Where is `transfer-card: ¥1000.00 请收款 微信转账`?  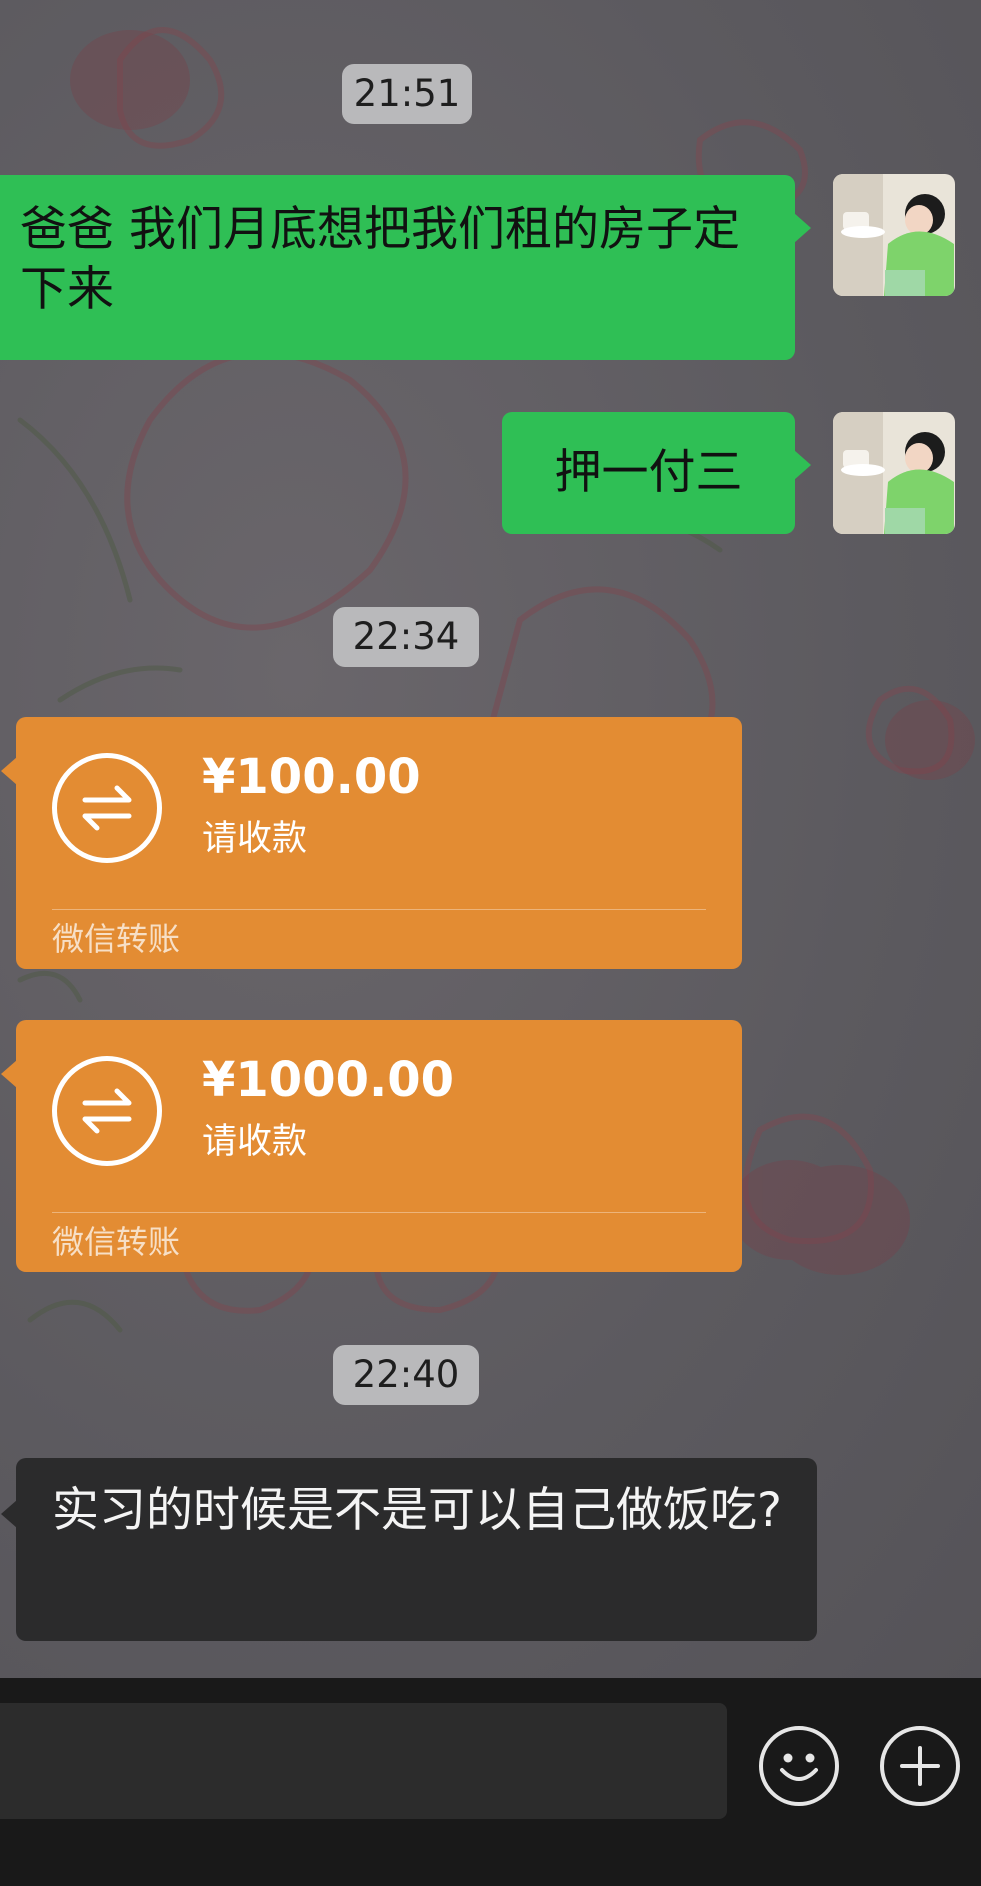 transfer-card: ¥1000.00 请收款 微信转账 is located at coordinates (371, 1146).